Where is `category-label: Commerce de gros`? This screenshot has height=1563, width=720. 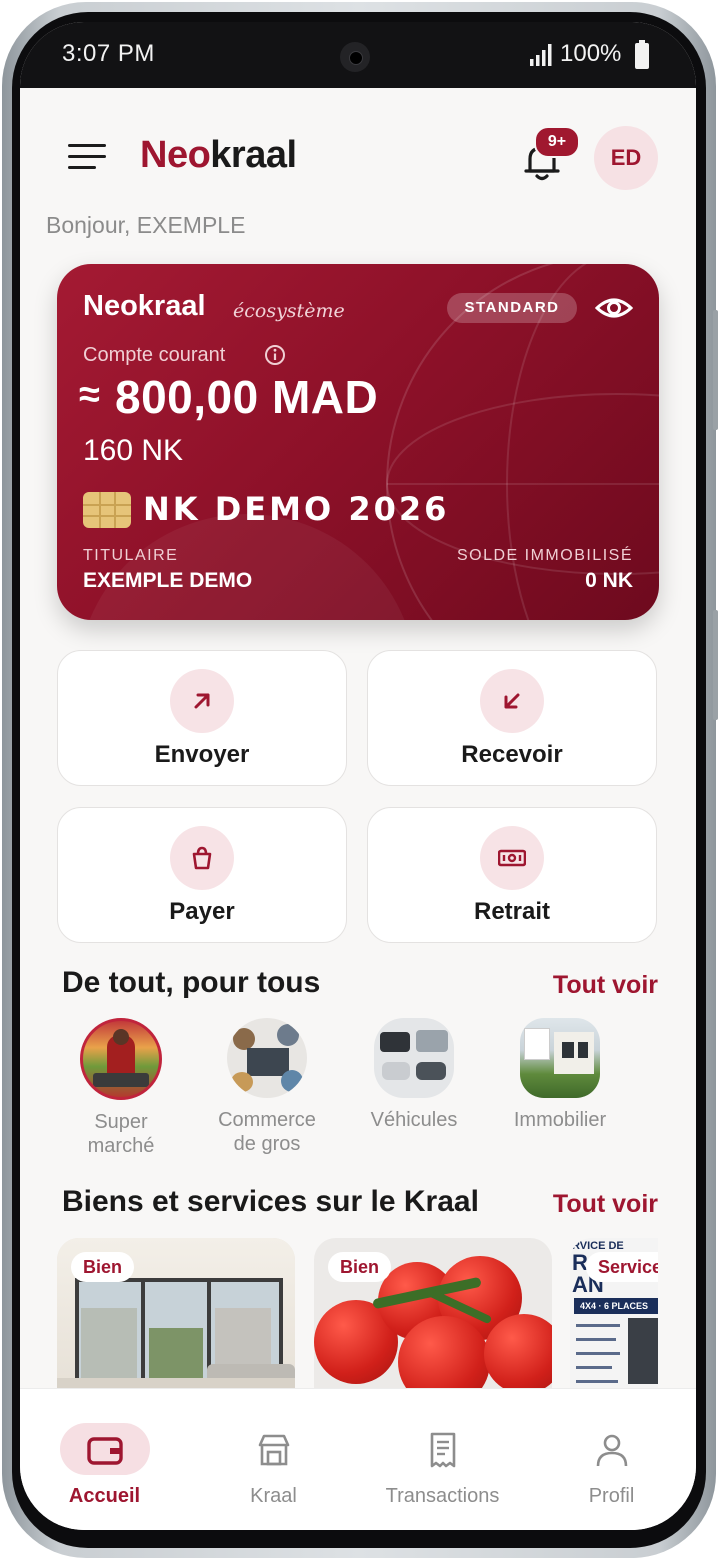
category-label: Commerce de gros is located at coordinates (267, 1132).